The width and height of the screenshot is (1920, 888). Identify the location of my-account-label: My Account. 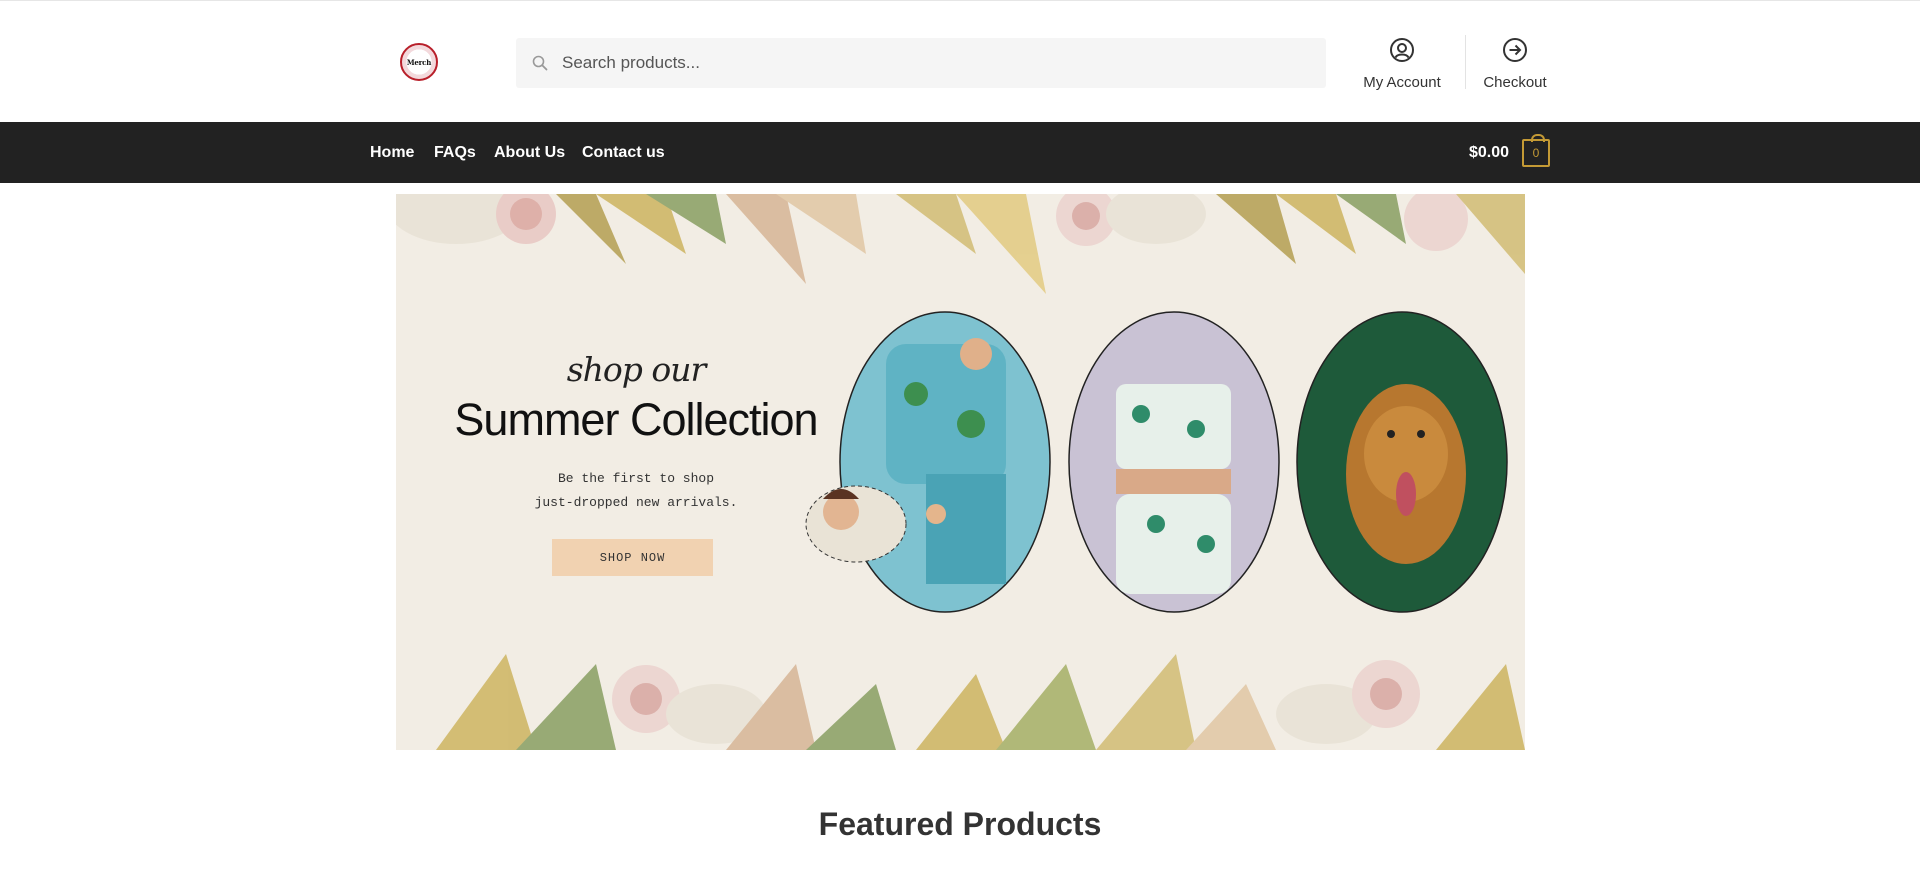
(1402, 82).